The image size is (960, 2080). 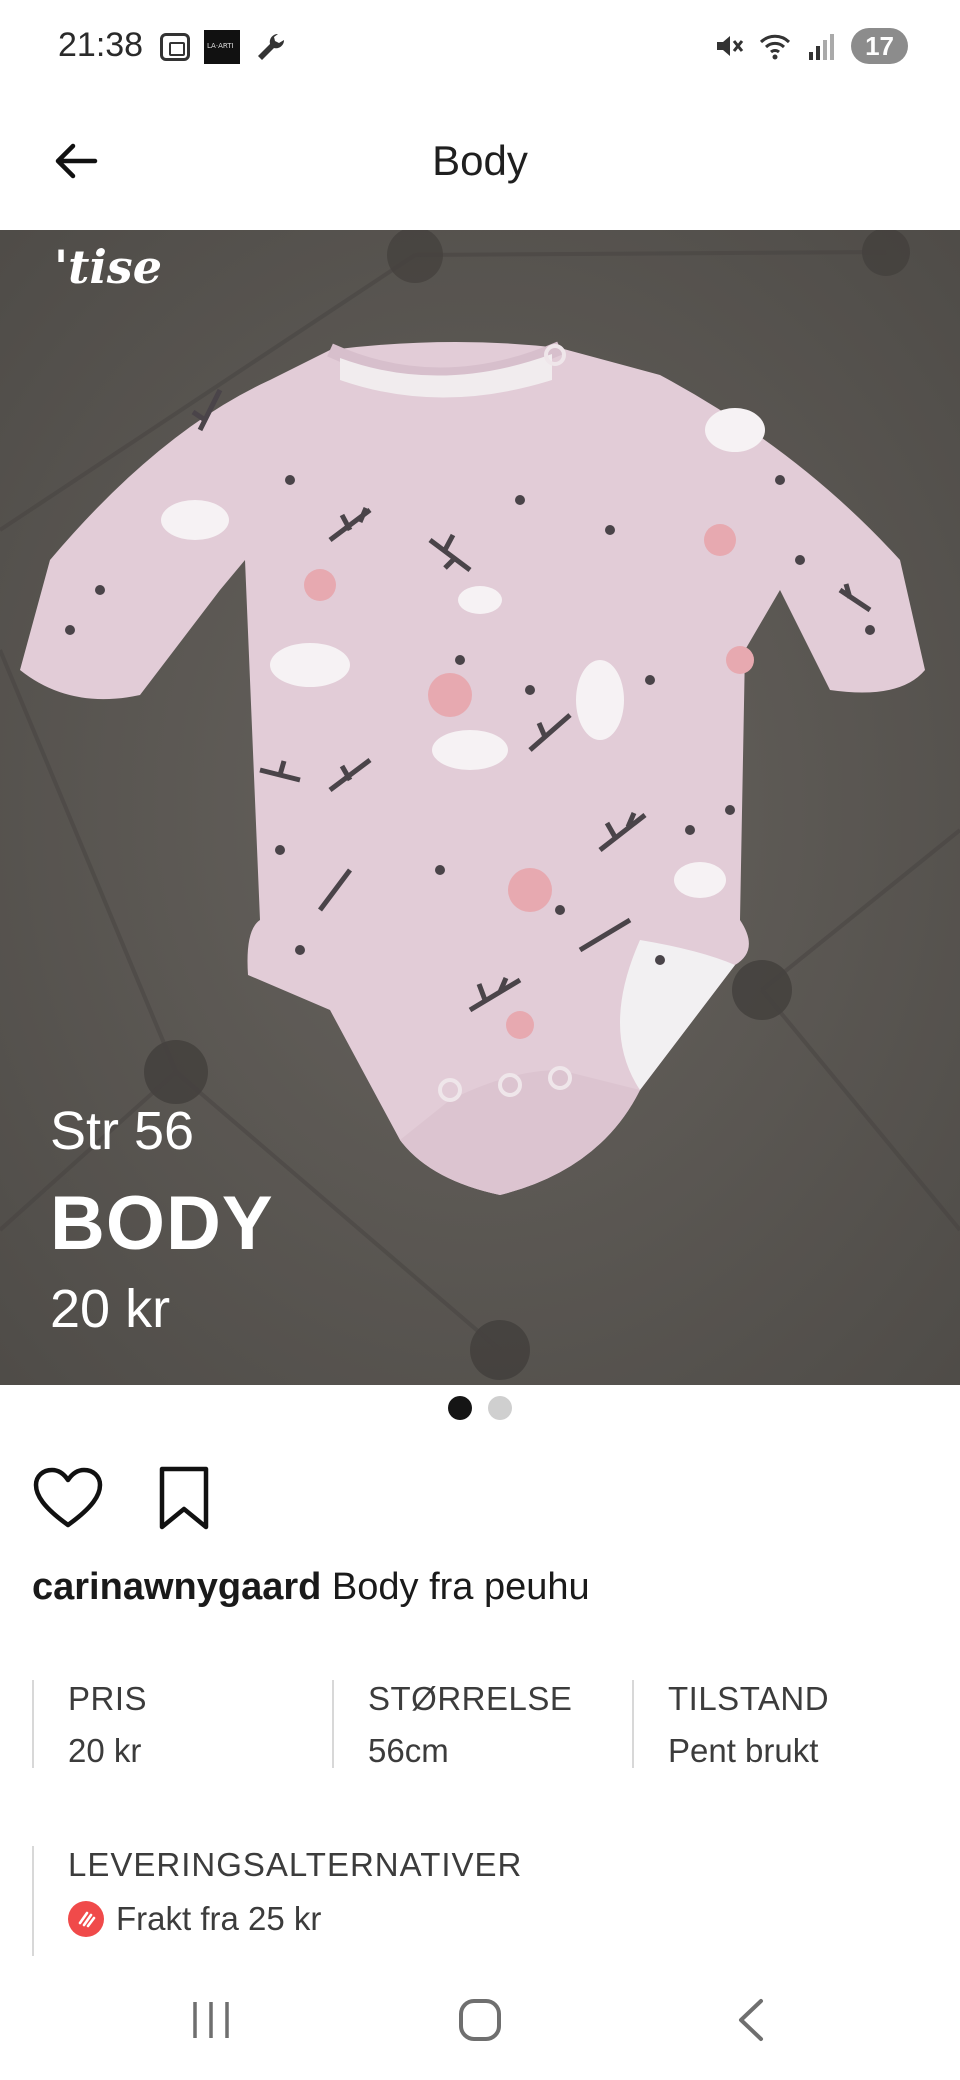 What do you see at coordinates (408, 1750) in the screenshot?
I see `detail-value: 56cm` at bounding box center [408, 1750].